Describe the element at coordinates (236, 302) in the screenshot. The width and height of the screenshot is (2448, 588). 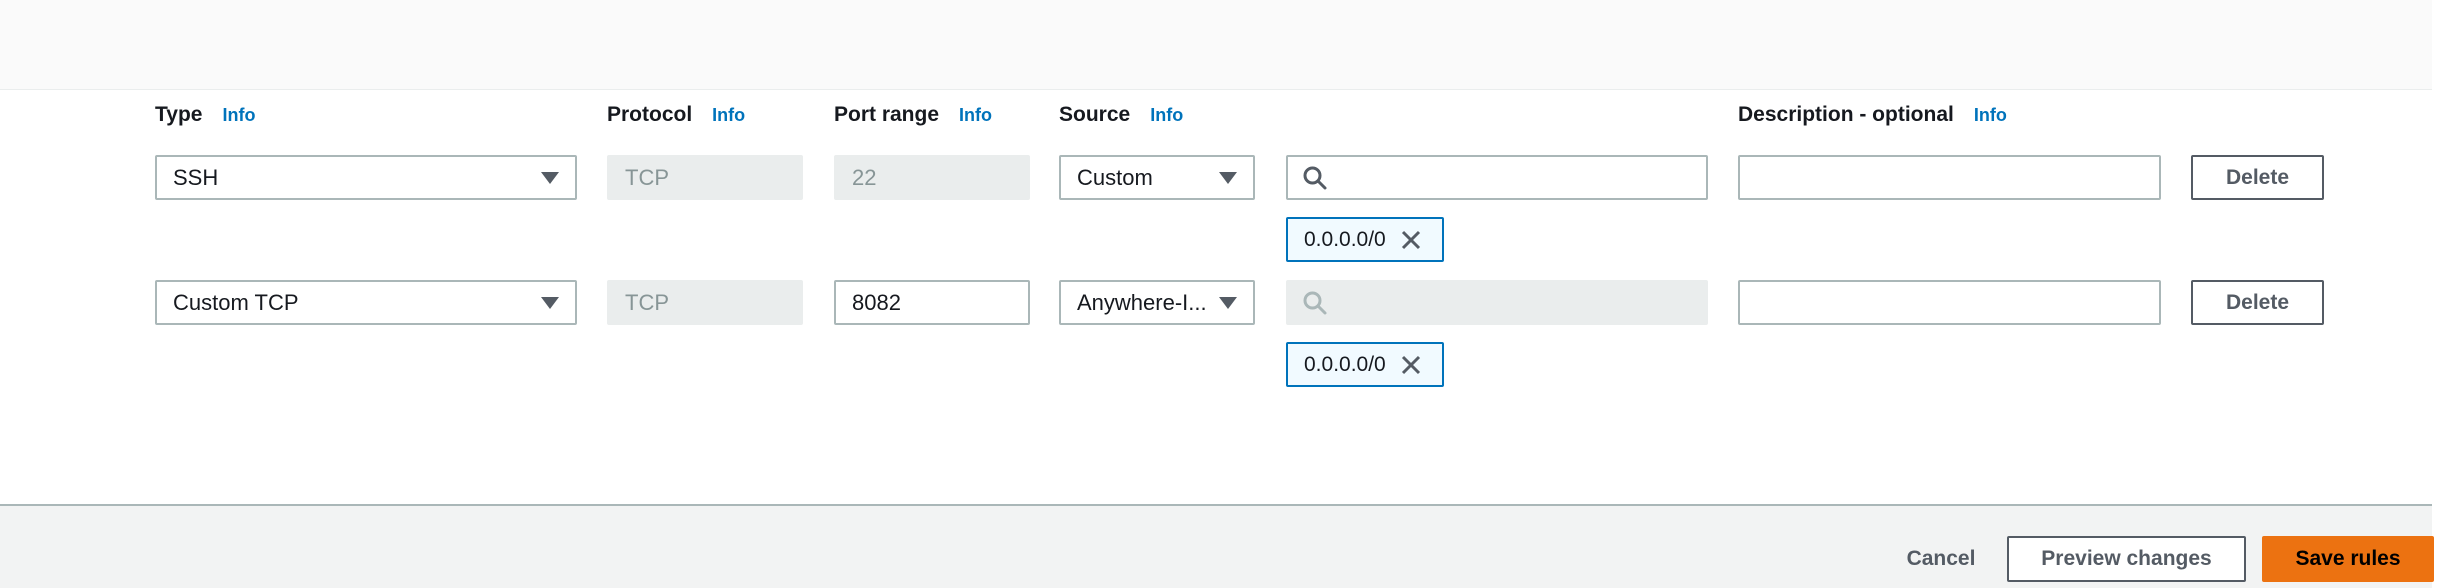
I see `rule-2-type-value: Custom TCP` at that location.